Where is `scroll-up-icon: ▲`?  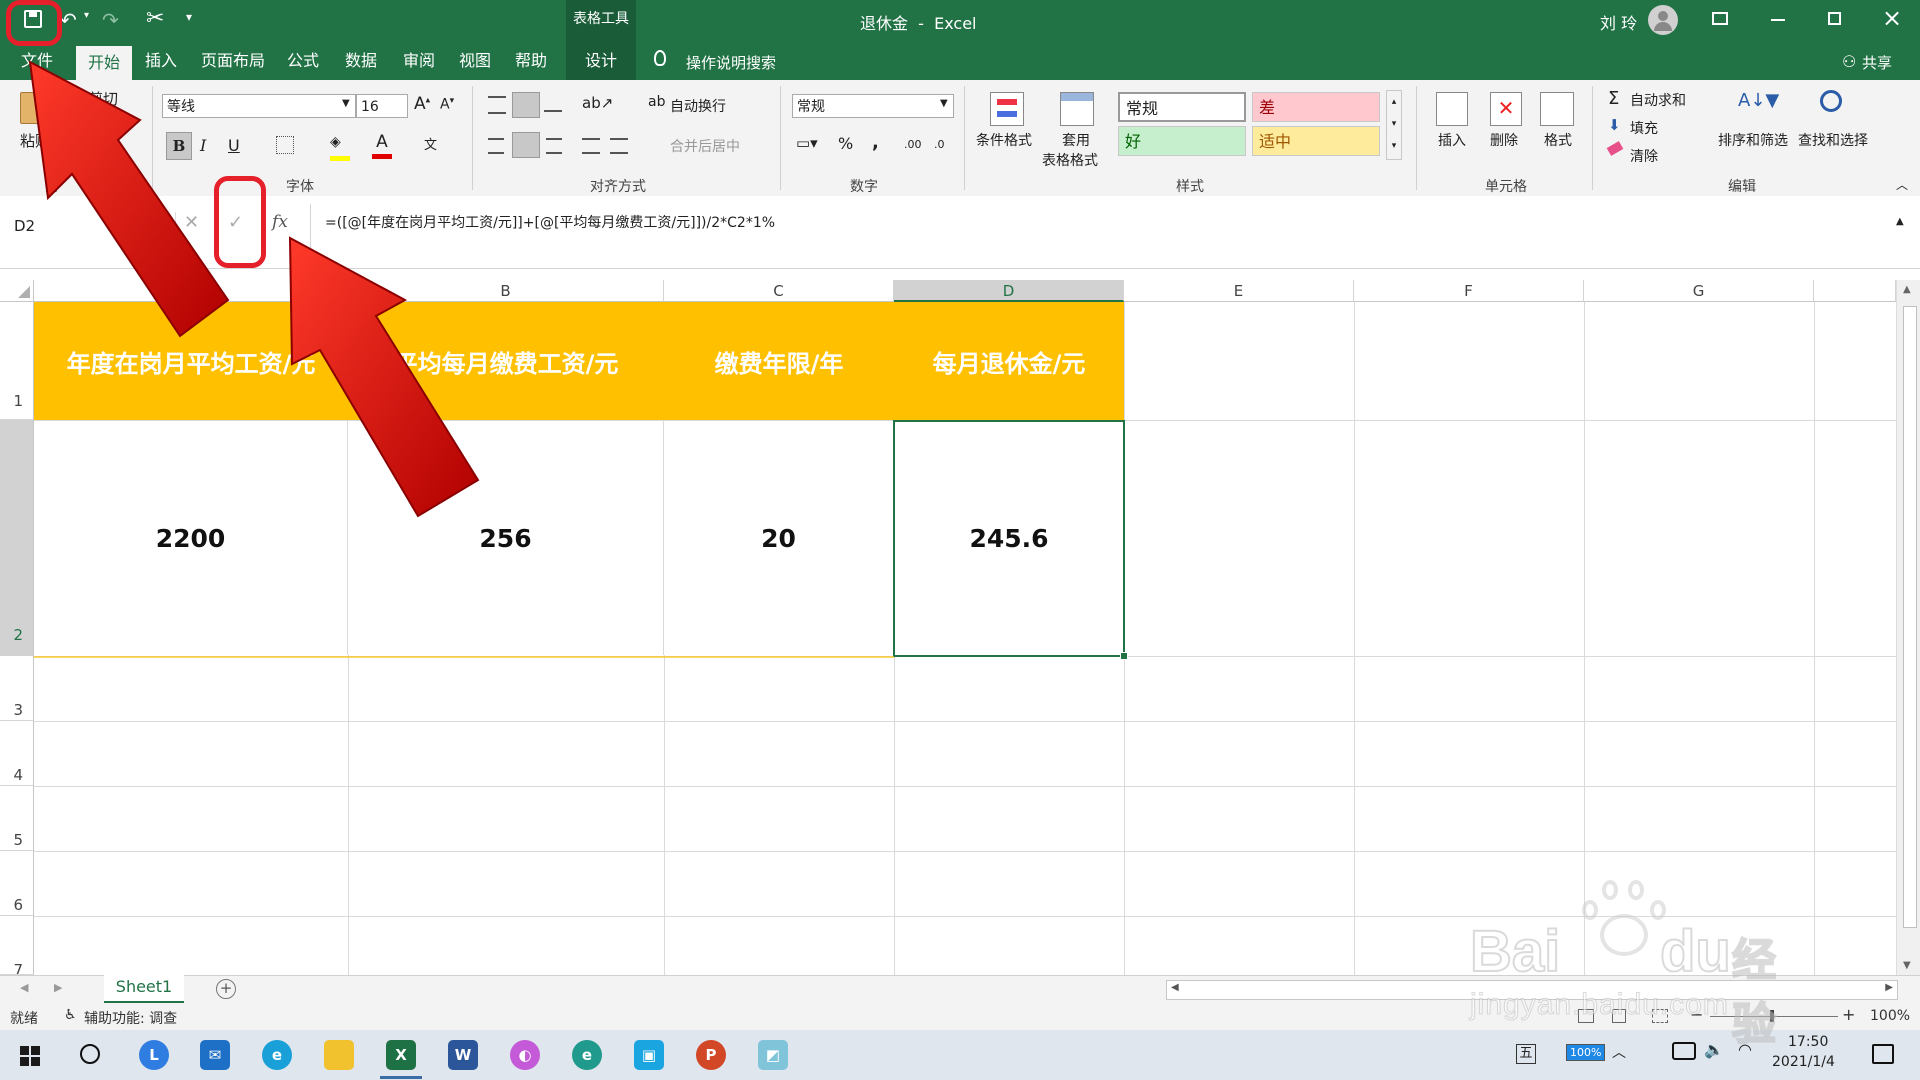 scroll-up-icon: ▲ is located at coordinates (1907, 289).